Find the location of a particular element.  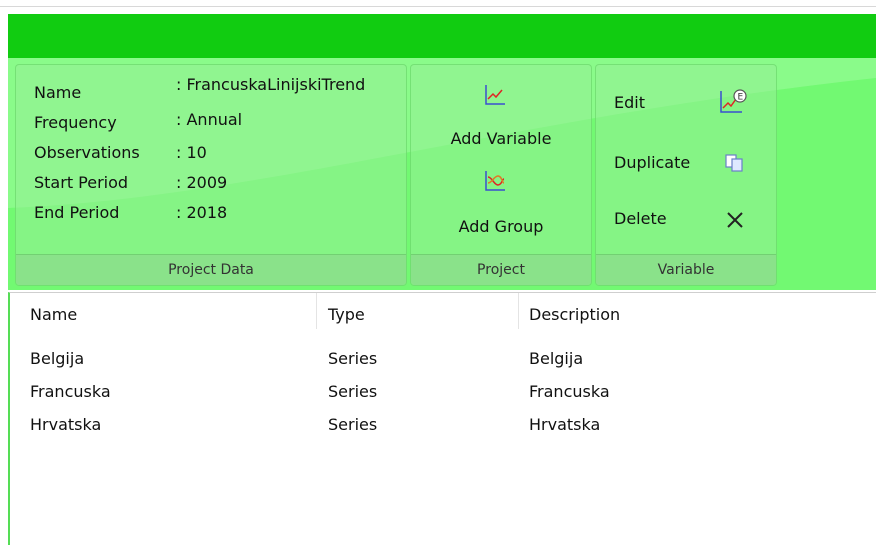

delete-button: Delete is located at coordinates (689, 224).